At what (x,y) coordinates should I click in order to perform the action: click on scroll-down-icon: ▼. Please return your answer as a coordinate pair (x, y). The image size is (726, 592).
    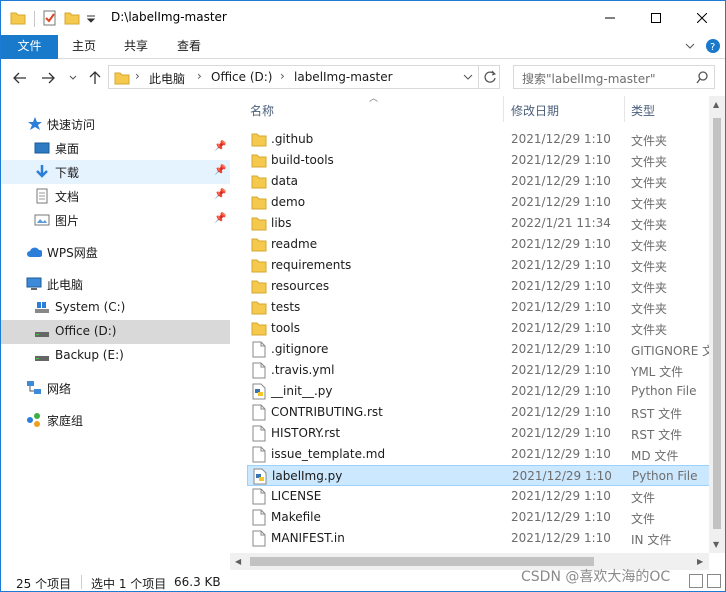
    Looking at the image, I should click on (716, 544).